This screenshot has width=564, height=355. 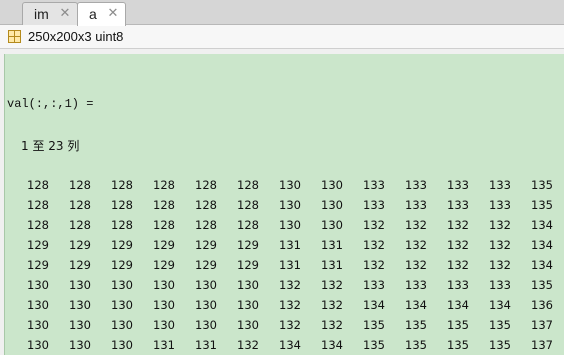 I want to click on value-label: val(:,:,1) =, so click(x=50, y=104).